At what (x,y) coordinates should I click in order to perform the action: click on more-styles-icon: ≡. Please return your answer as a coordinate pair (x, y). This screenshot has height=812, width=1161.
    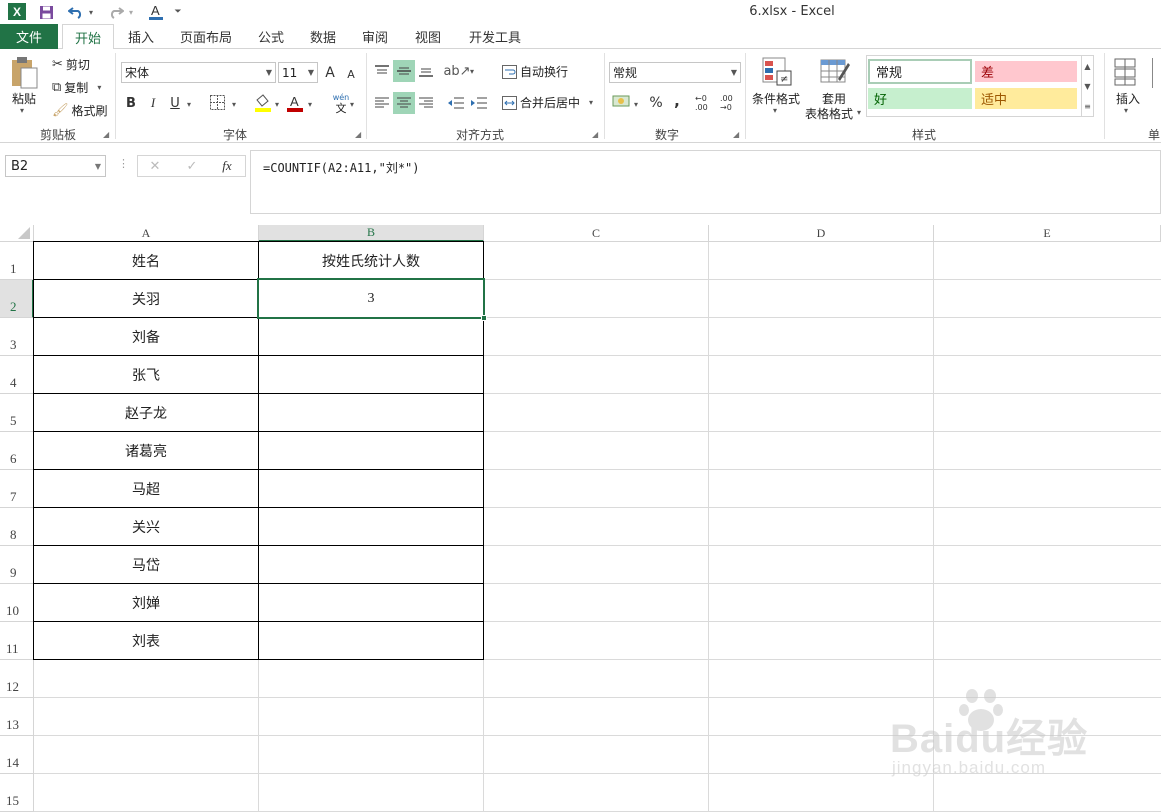
    Looking at the image, I should click on (1087, 106).